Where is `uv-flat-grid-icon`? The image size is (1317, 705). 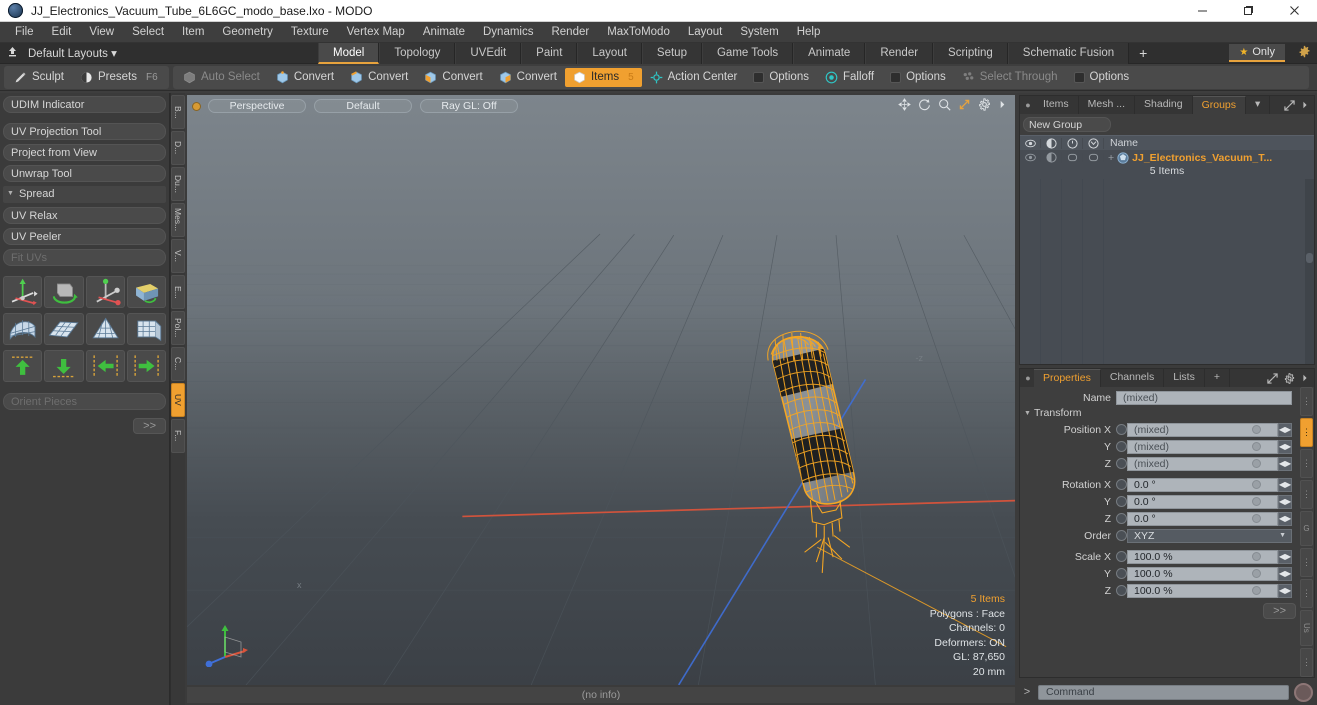
uv-flat-grid-icon is located at coordinates (64, 329).